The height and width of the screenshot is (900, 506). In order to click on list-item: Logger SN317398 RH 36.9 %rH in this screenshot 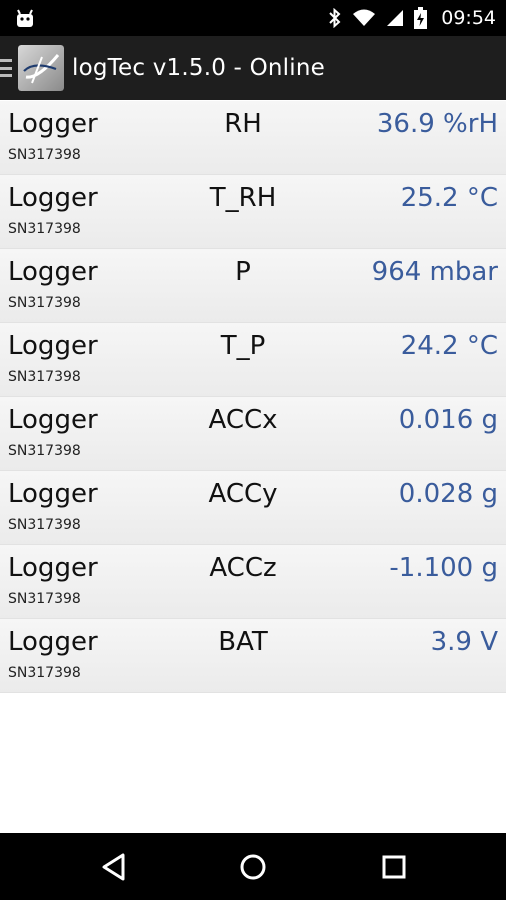, I will do `click(253, 138)`.